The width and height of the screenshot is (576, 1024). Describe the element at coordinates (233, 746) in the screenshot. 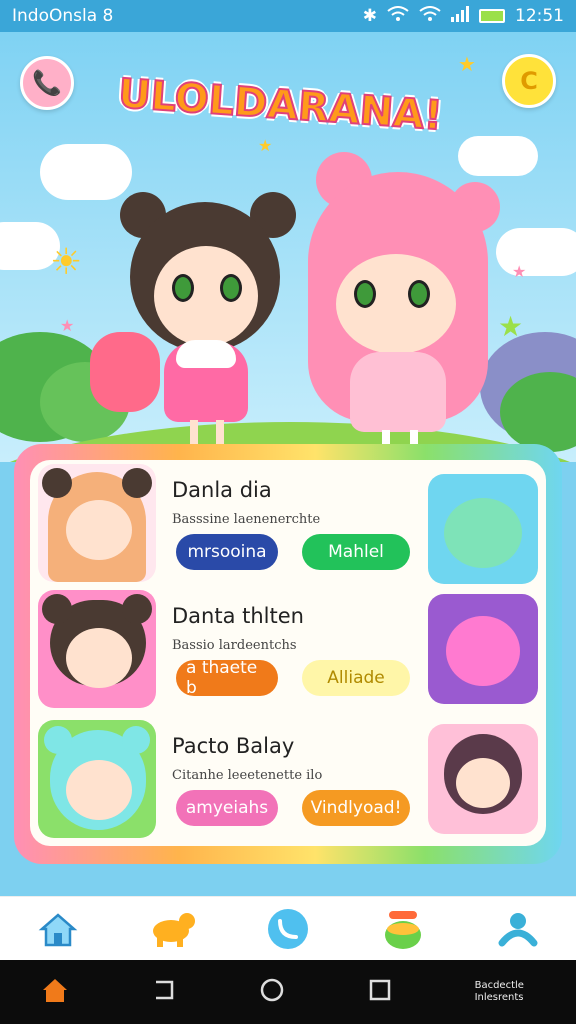

I see `item-name: Pacto Balay` at that location.